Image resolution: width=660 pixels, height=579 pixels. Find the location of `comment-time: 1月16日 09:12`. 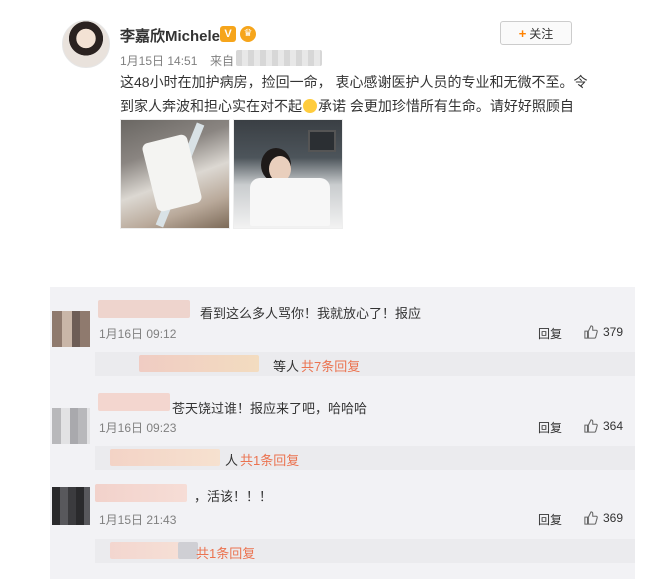

comment-time: 1月16日 09:12 is located at coordinates (138, 334).